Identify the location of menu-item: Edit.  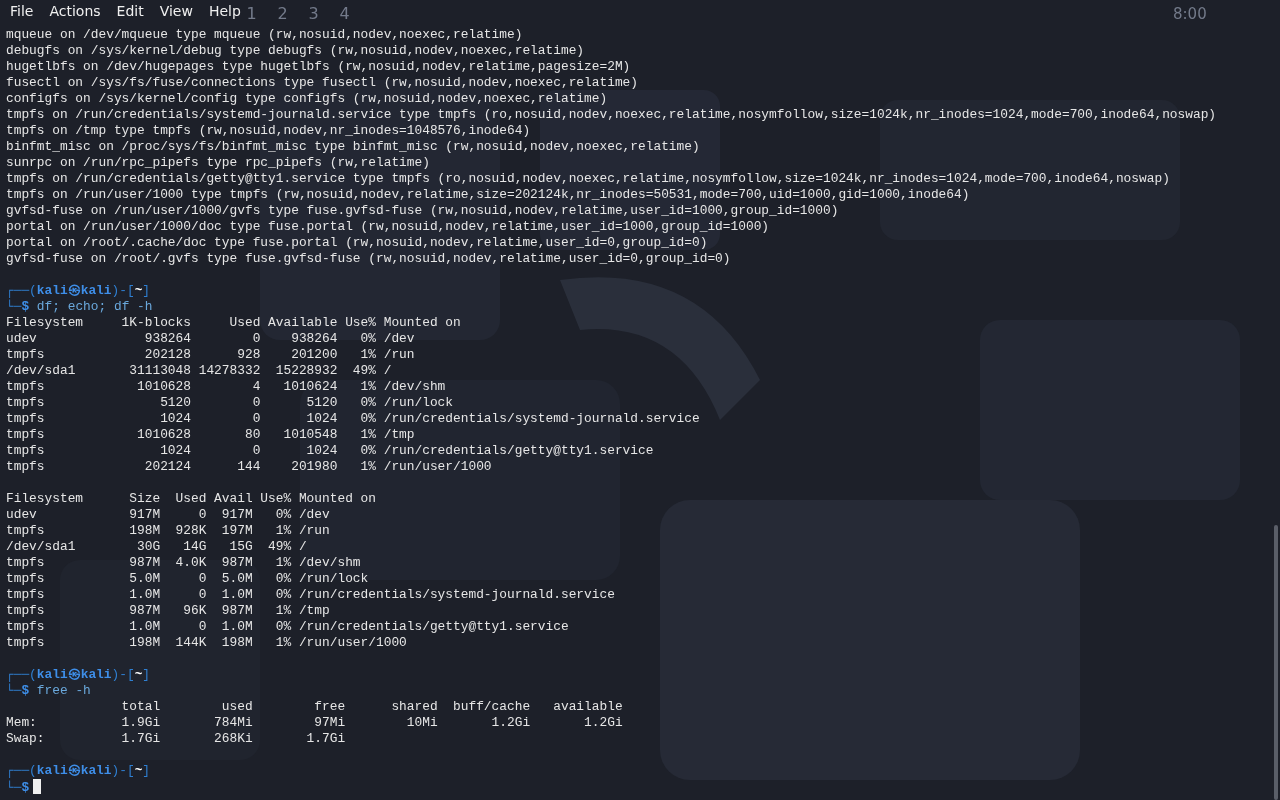
(130, 11).